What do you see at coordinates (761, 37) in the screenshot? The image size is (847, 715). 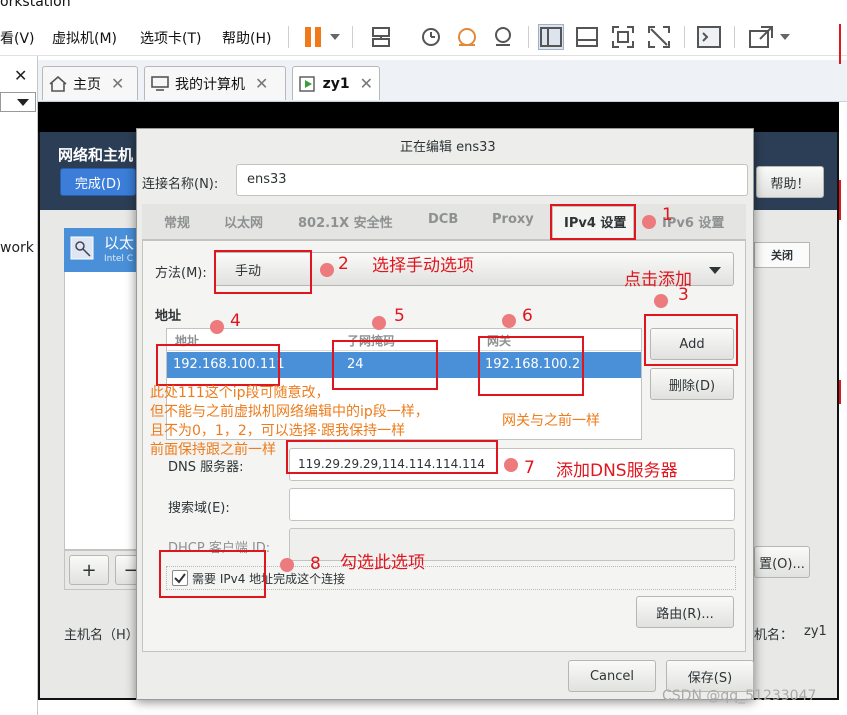 I see `stretch-icon` at bounding box center [761, 37].